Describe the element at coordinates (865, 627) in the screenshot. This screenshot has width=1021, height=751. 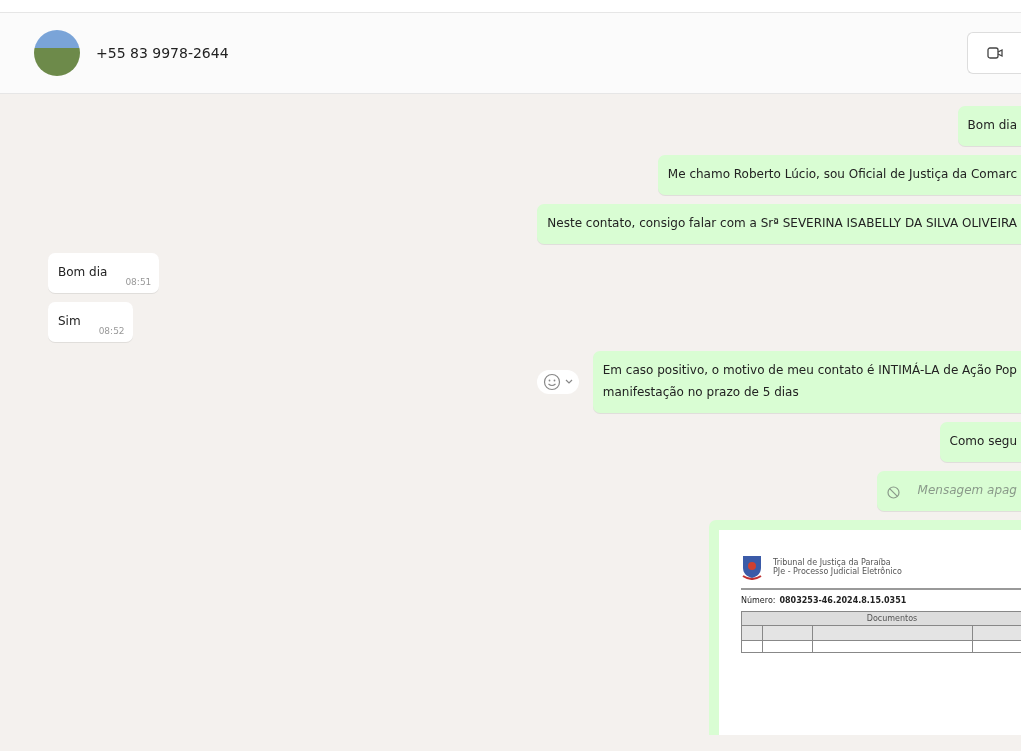
I see `document-message: Tribunal de Justiça da Paraíba PJe - Processo Judicial Eletrônico Número: 0803253-46.2024.8.15.0351 Documentos` at that location.